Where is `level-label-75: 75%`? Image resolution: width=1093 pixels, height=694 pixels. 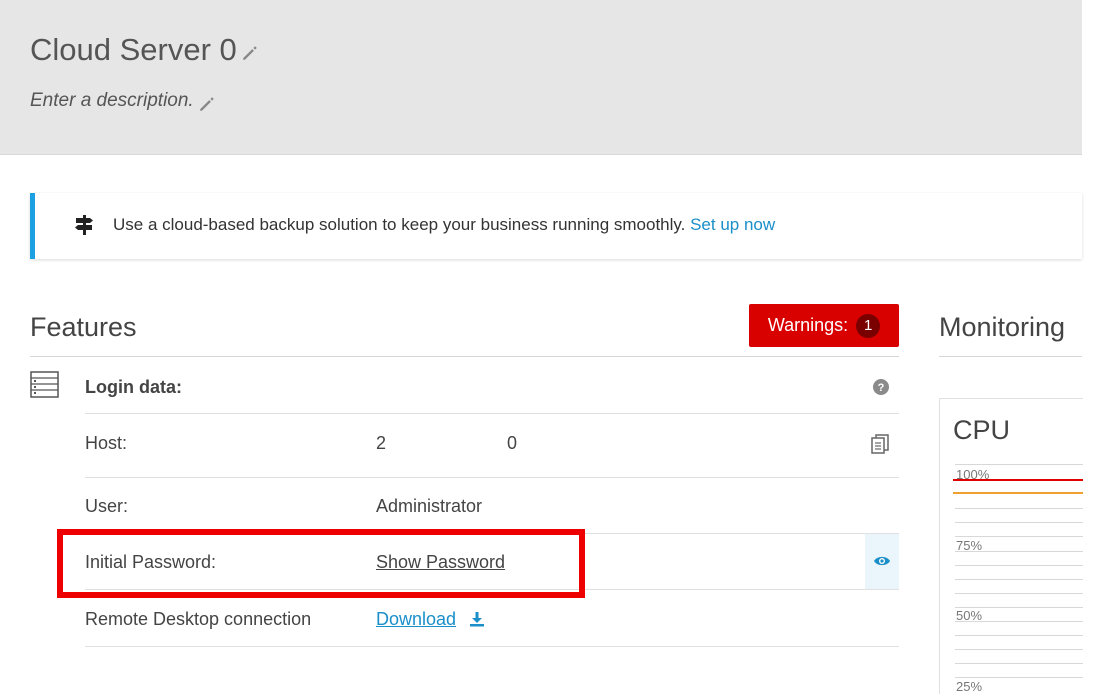 level-label-75: 75% is located at coordinates (969, 545).